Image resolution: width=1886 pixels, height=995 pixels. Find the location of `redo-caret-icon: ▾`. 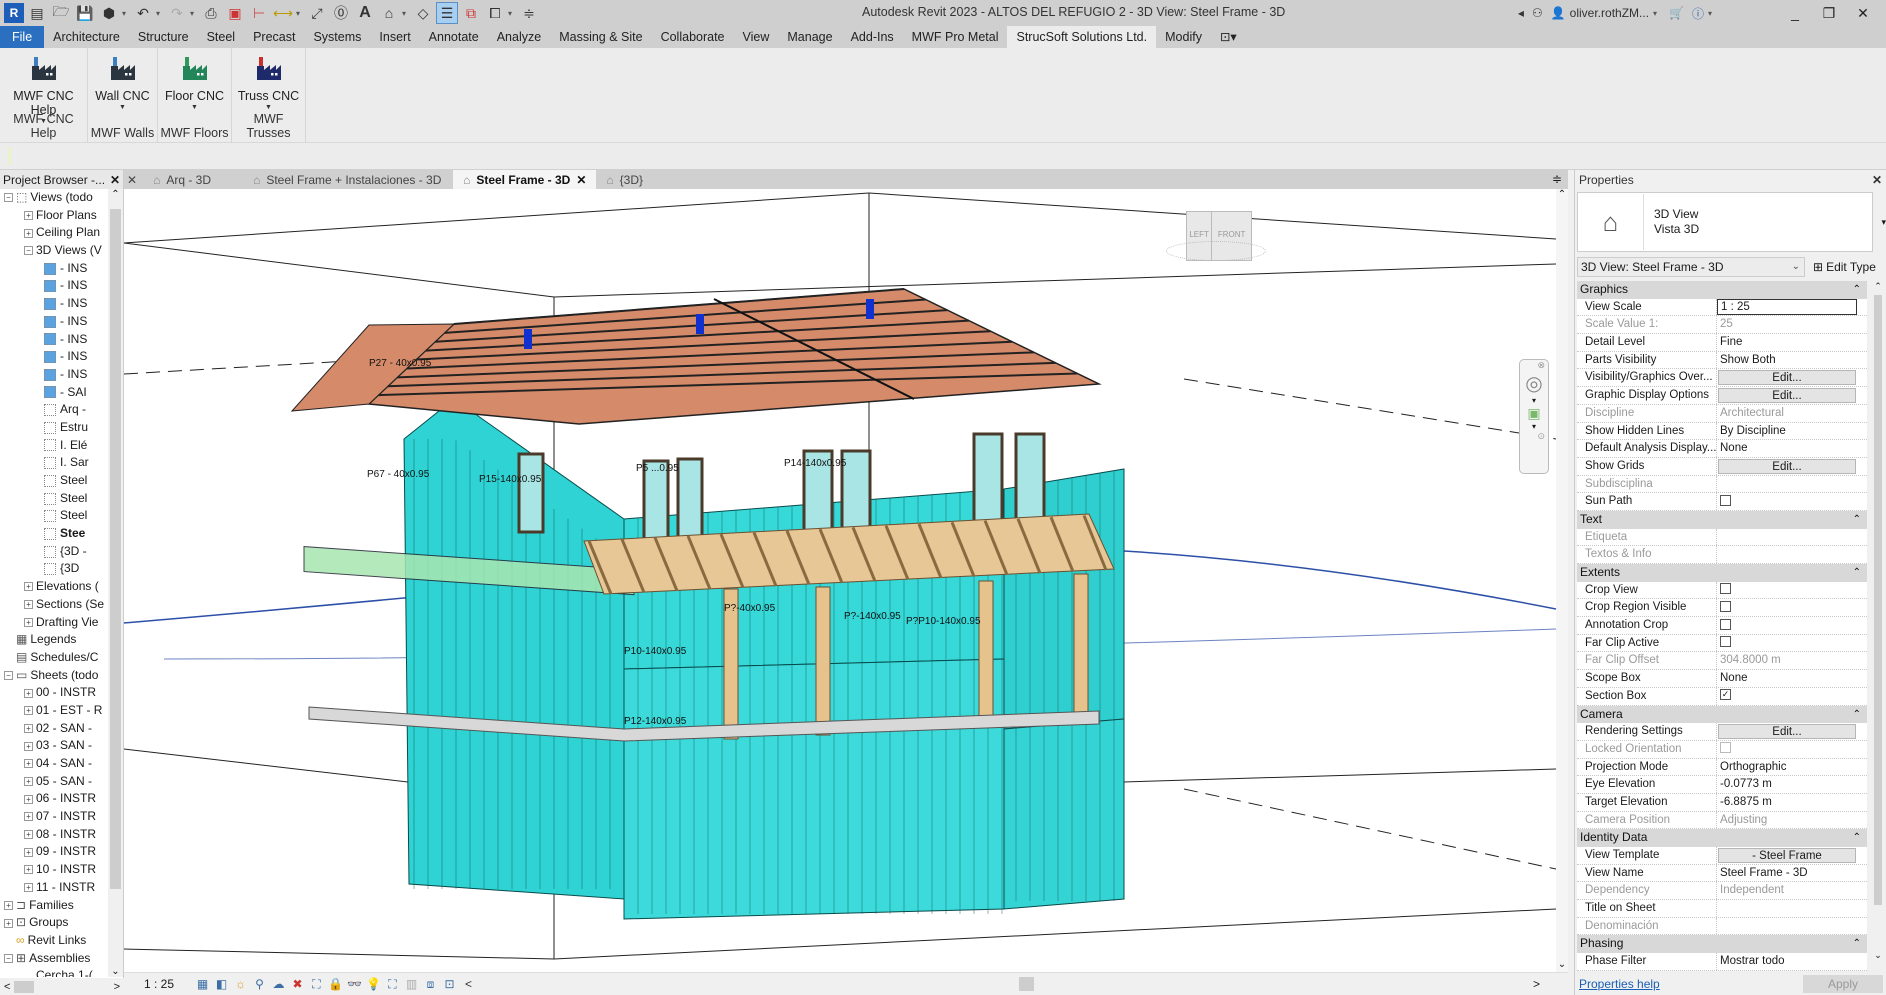

redo-caret-icon: ▾ is located at coordinates (194, 13).